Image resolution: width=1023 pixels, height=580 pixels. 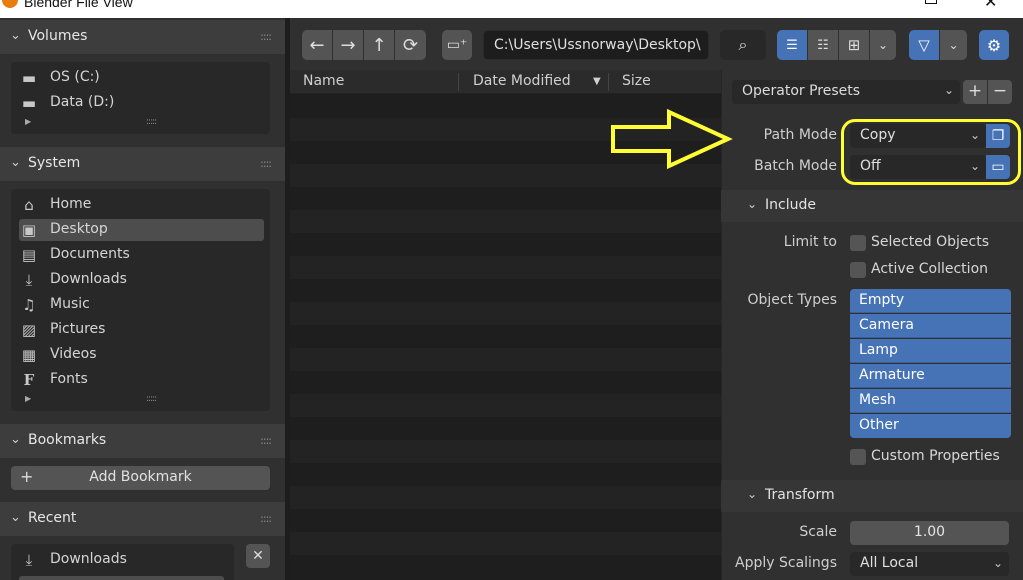 What do you see at coordinates (846, 92) in the screenshot?
I see `operator-presets-dropdown: Operator Presets ⌄` at bounding box center [846, 92].